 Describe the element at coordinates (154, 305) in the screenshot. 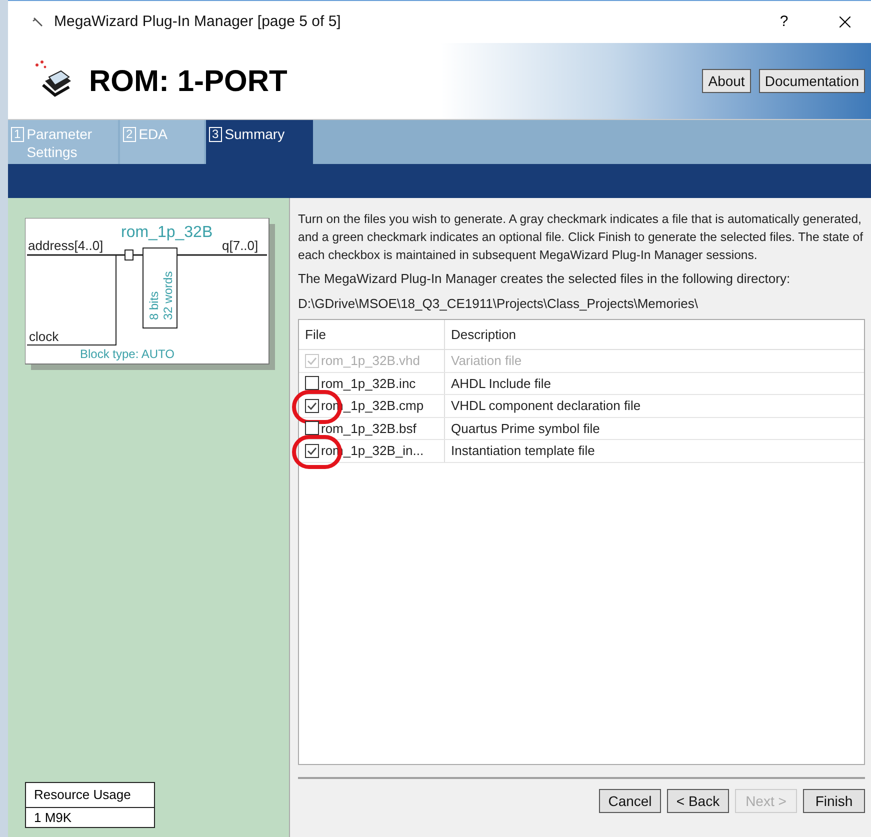

I see `width-label: 8 bits` at that location.